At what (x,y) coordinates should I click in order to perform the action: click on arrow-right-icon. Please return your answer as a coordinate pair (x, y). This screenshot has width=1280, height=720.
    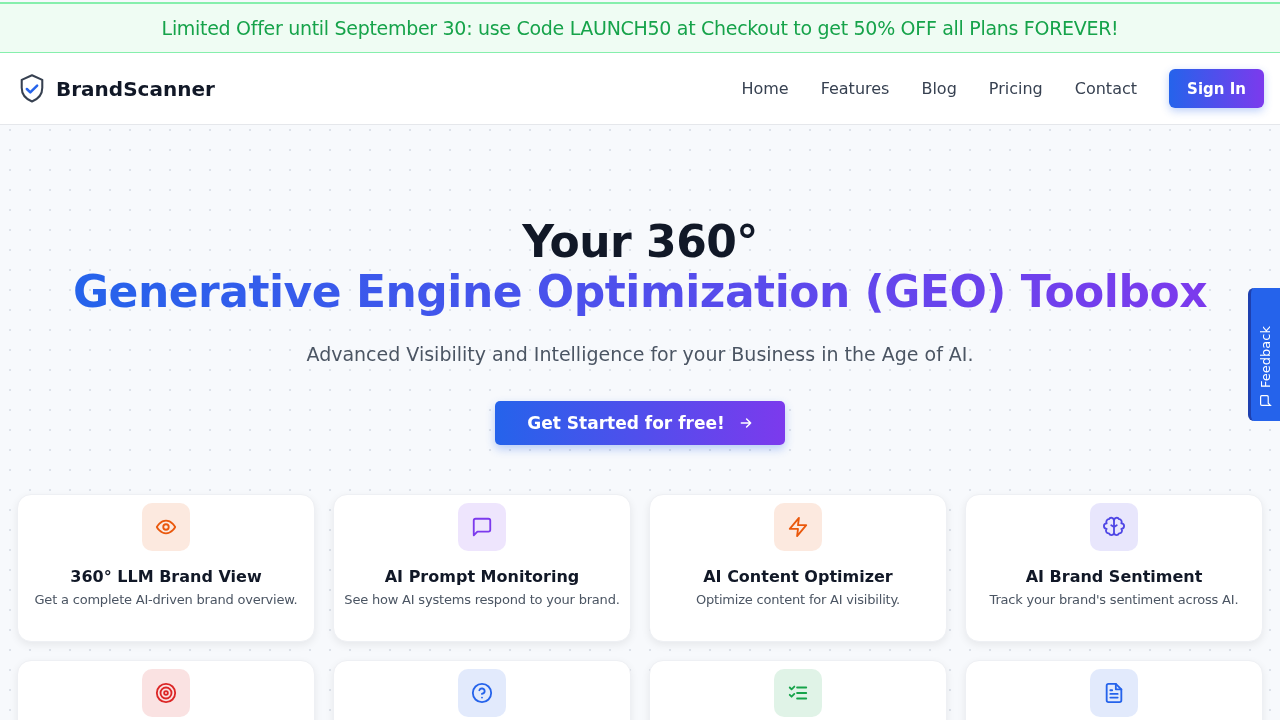
    Looking at the image, I should click on (745, 423).